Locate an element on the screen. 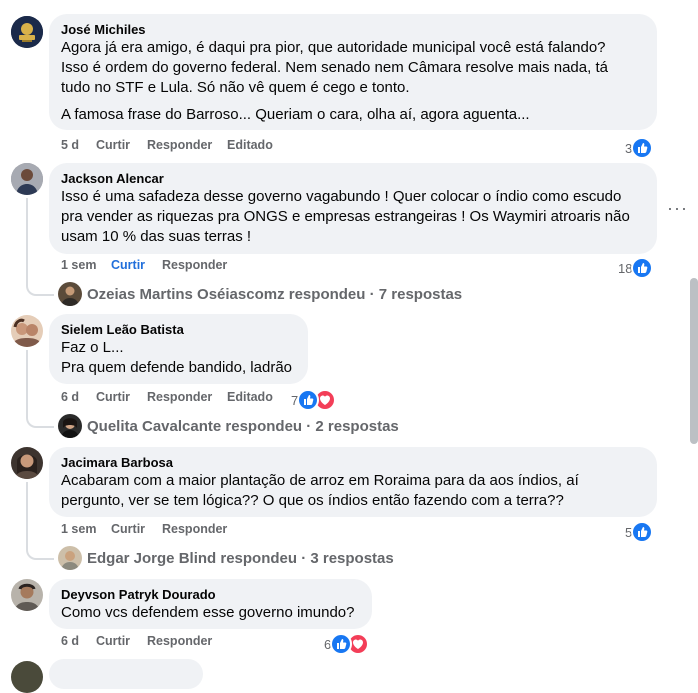 This screenshot has width=698, height=693. comment-bubble is located at coordinates (126, 674).